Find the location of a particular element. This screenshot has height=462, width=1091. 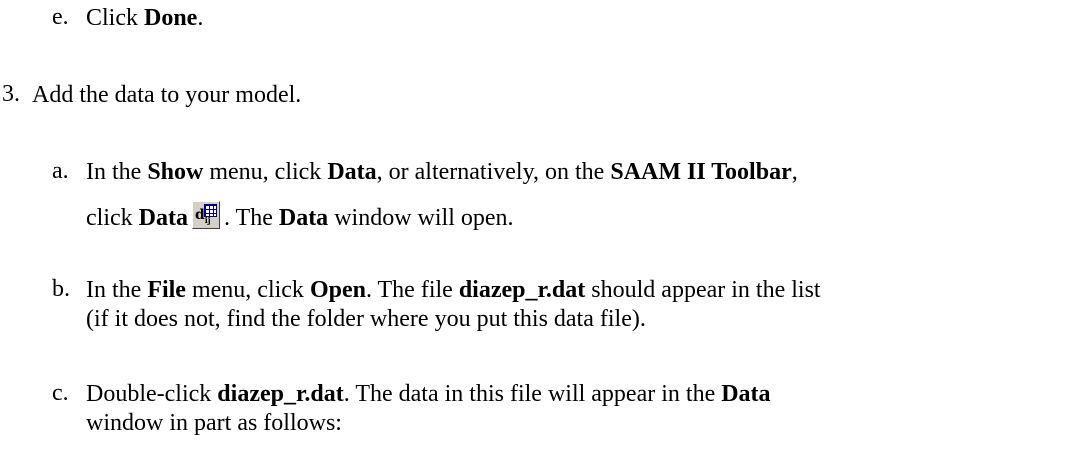

step-a-marker: a. is located at coordinates (60, 171).